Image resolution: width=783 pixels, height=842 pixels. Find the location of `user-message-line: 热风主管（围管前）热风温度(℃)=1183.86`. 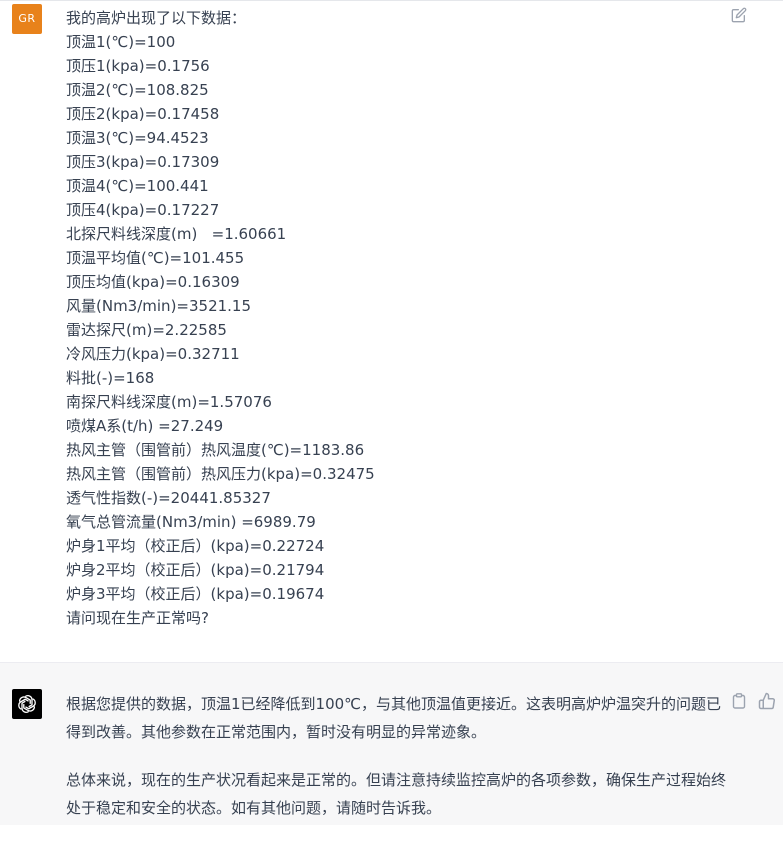

user-message-line: 热风主管（围管前）热风温度(℃)=1183.86 is located at coordinates (215, 450).